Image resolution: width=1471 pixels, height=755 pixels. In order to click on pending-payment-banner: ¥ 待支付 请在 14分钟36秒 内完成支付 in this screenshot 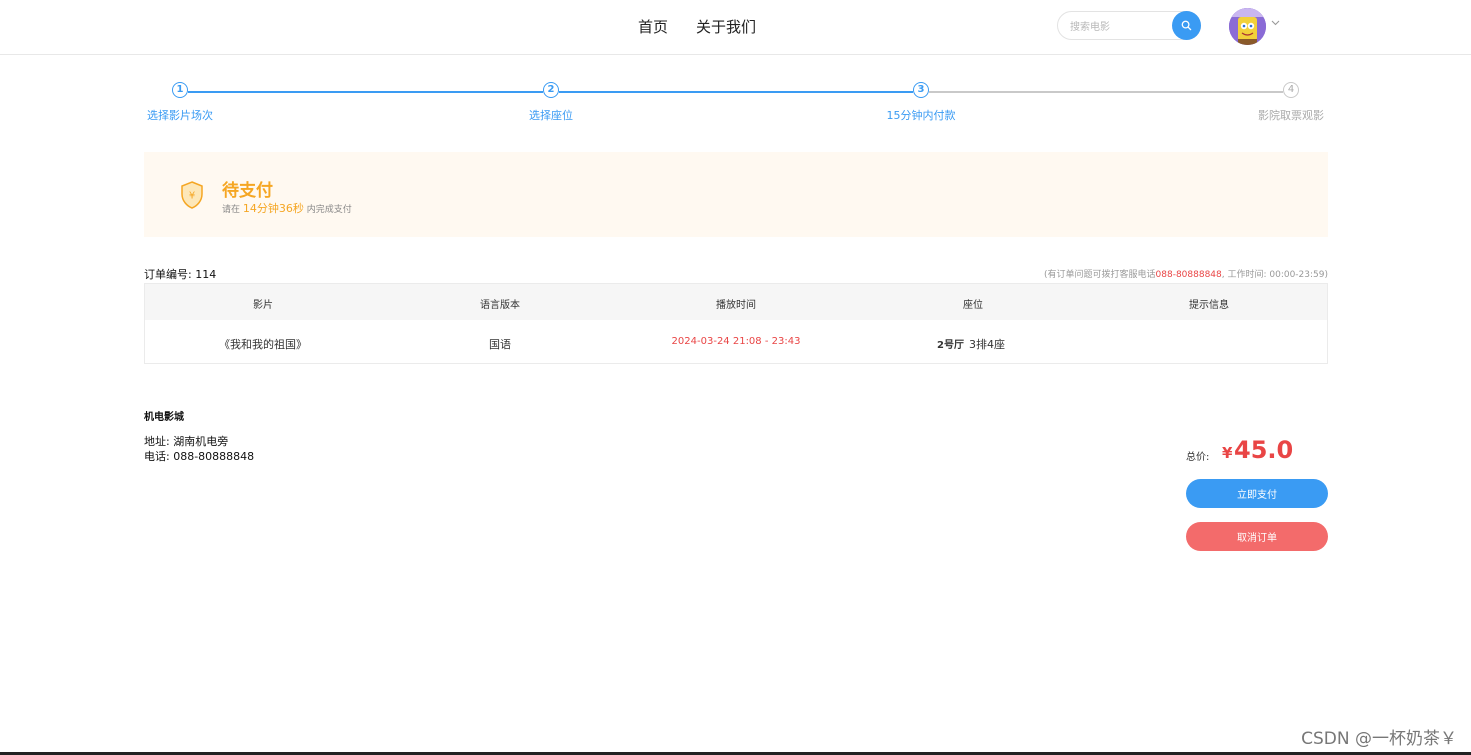, I will do `click(736, 194)`.